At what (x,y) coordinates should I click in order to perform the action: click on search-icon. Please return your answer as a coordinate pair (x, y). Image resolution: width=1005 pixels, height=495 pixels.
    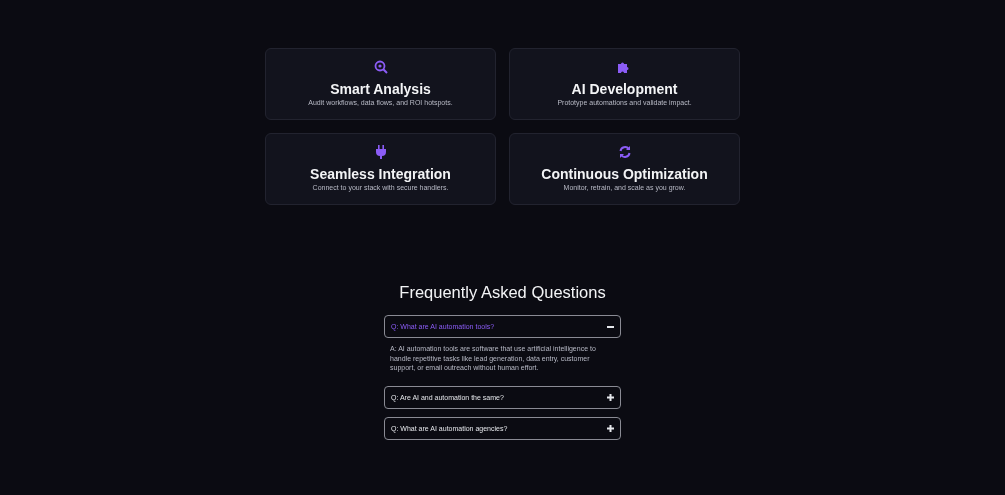
    Looking at the image, I should click on (380, 67).